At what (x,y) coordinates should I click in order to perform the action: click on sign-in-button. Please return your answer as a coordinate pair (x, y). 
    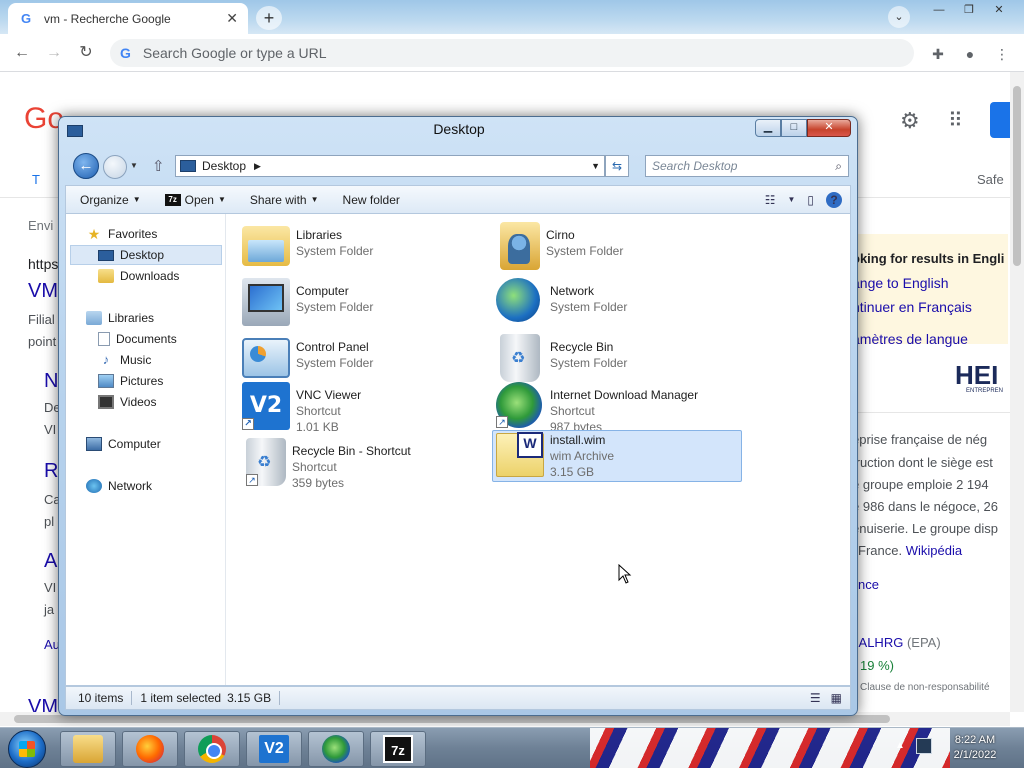
    Looking at the image, I should click on (1000, 120).